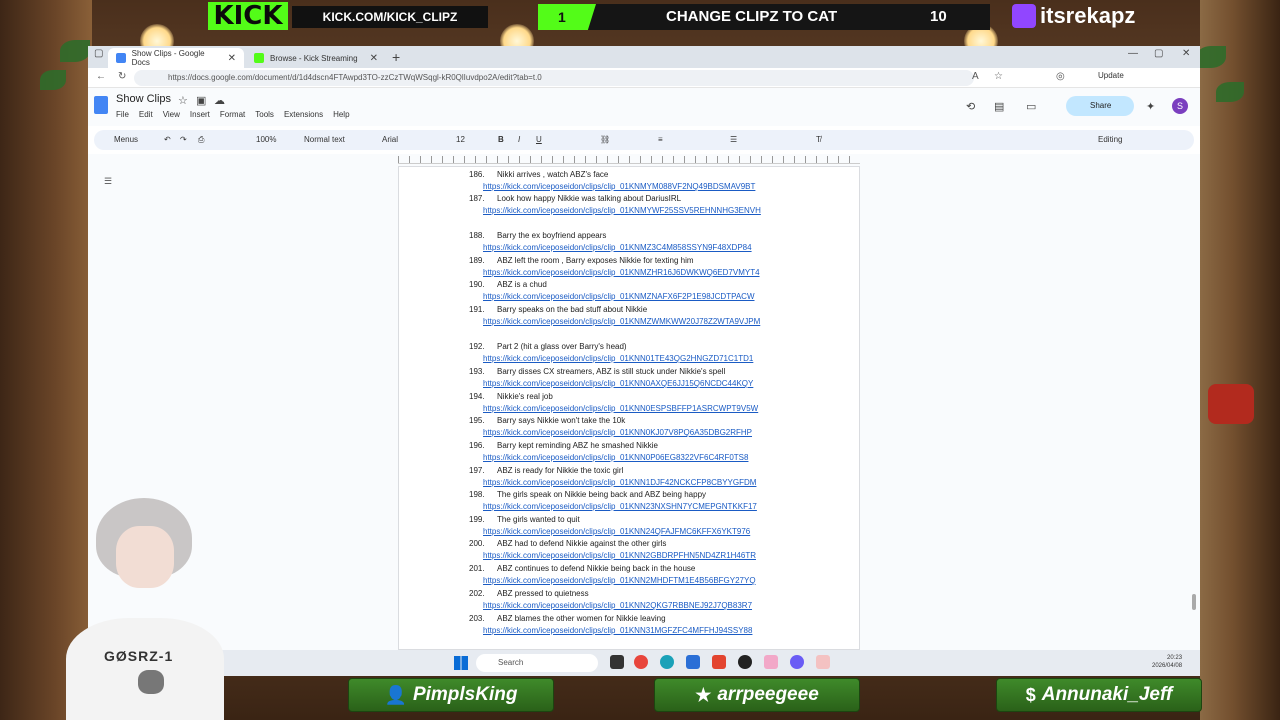 This screenshot has height=720, width=1280. Describe the element at coordinates (703, 695) in the screenshot. I see `star-icon: ★` at that location.